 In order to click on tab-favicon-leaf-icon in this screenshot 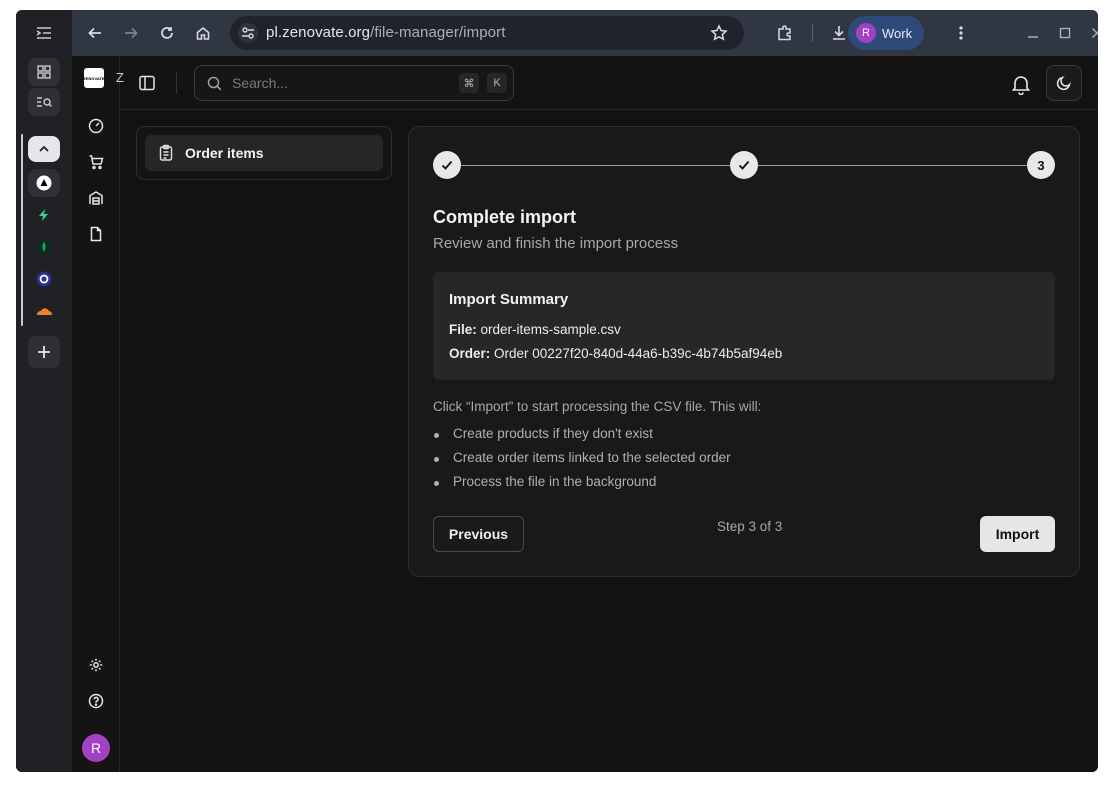, I will do `click(44, 247)`.